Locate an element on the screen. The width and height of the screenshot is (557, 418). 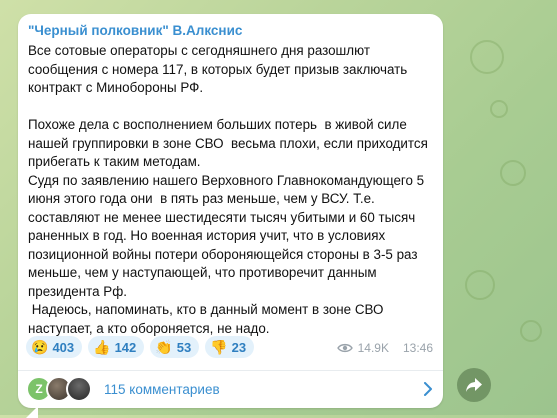
commenter-avatars: Z is located at coordinates (59, 389).